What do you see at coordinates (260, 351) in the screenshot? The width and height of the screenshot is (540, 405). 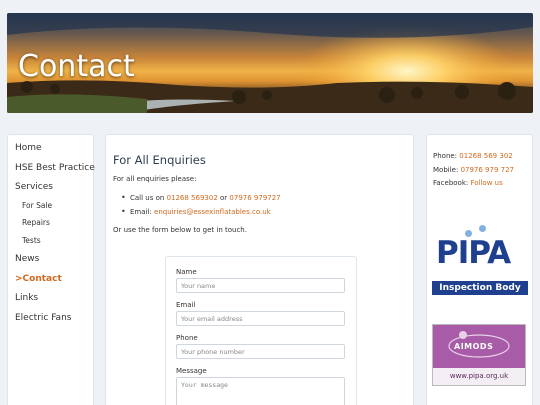 I see `phone-input: Your phone number` at bounding box center [260, 351].